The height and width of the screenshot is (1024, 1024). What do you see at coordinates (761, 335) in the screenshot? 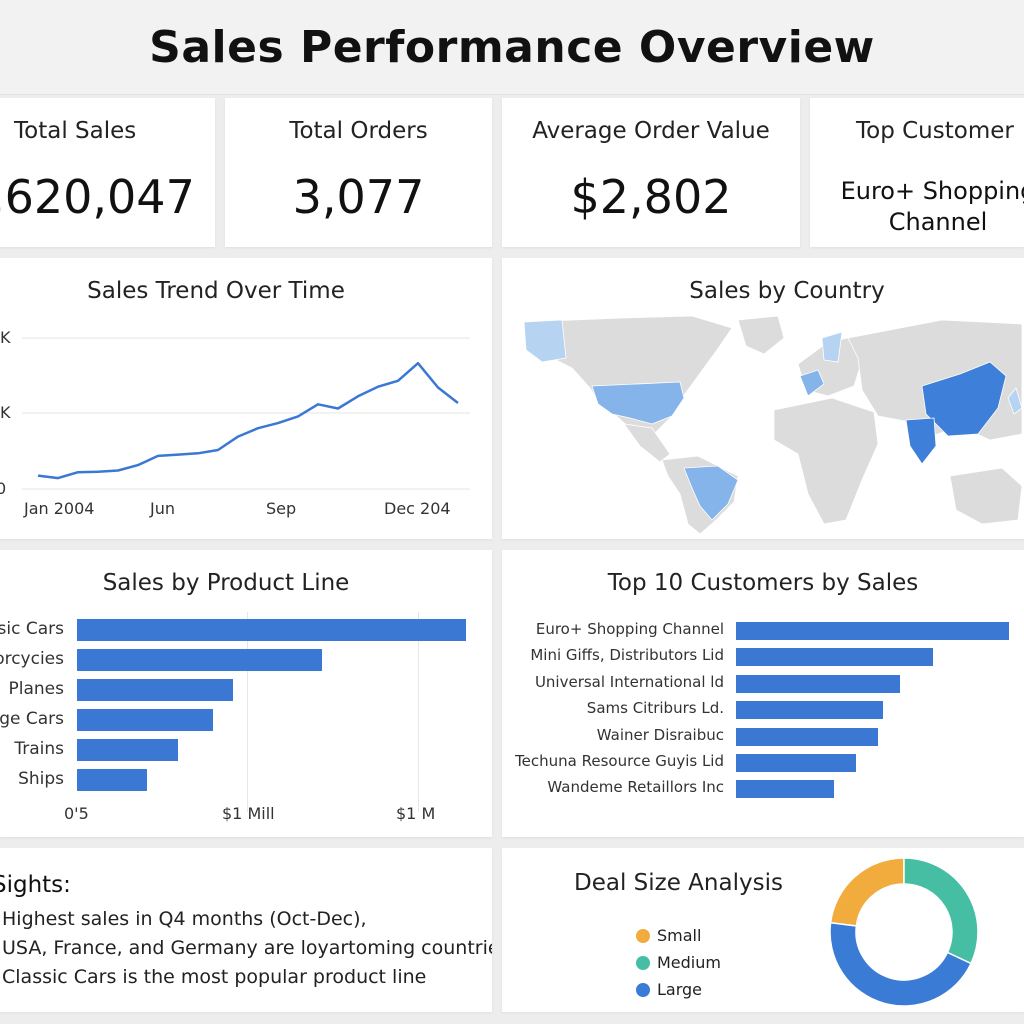
I see `map-greenland` at bounding box center [761, 335].